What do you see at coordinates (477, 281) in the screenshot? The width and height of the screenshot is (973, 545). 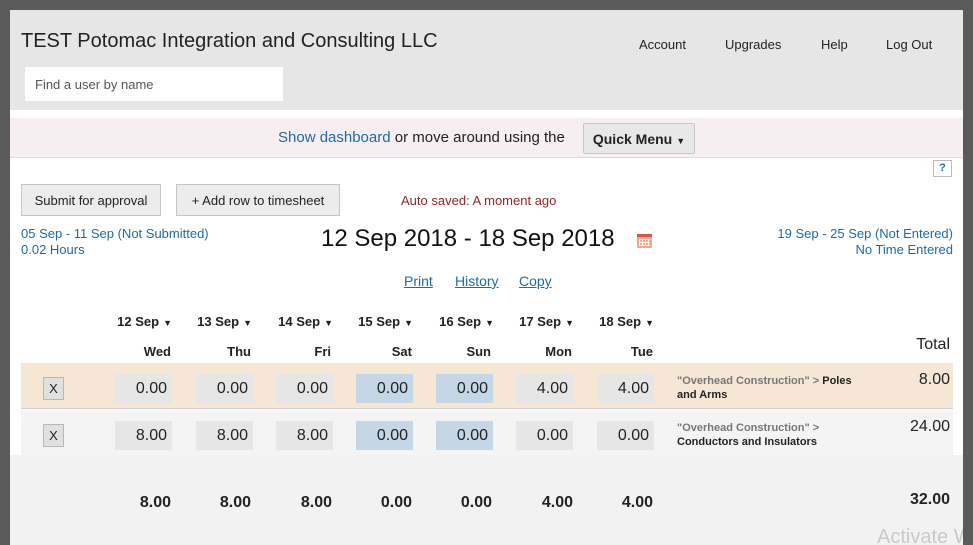 I see `history-link: History` at bounding box center [477, 281].